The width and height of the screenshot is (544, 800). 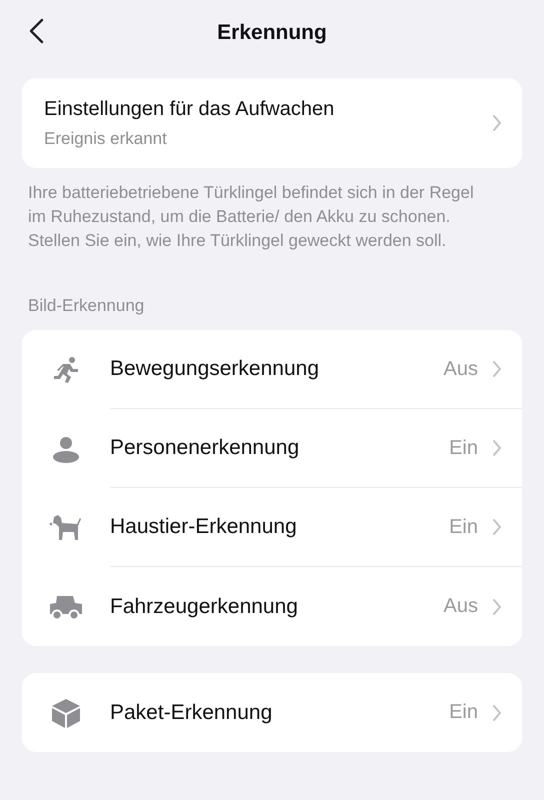 I want to click on row-subtitle: Ereignis erkannt, so click(x=106, y=138).